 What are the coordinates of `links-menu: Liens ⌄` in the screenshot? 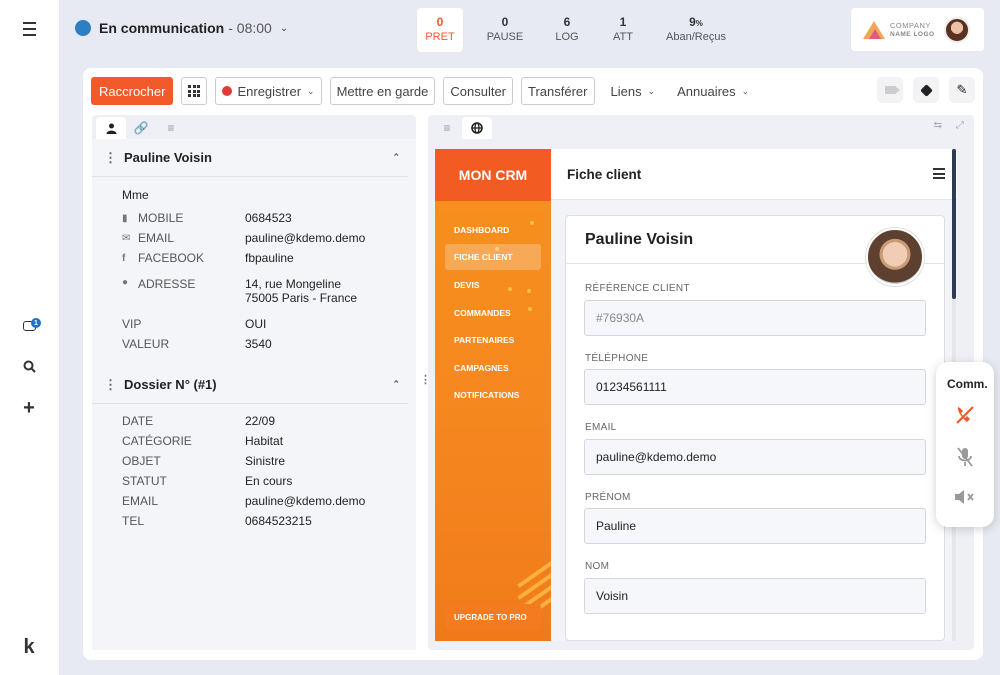 It's located at (633, 91).